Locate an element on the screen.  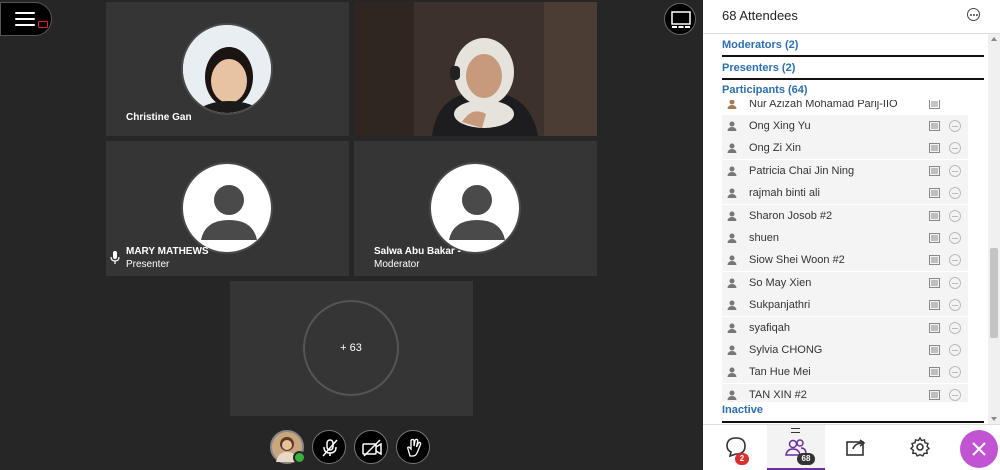
attendee-name: Sharon Josob #2 is located at coordinates (791, 215).